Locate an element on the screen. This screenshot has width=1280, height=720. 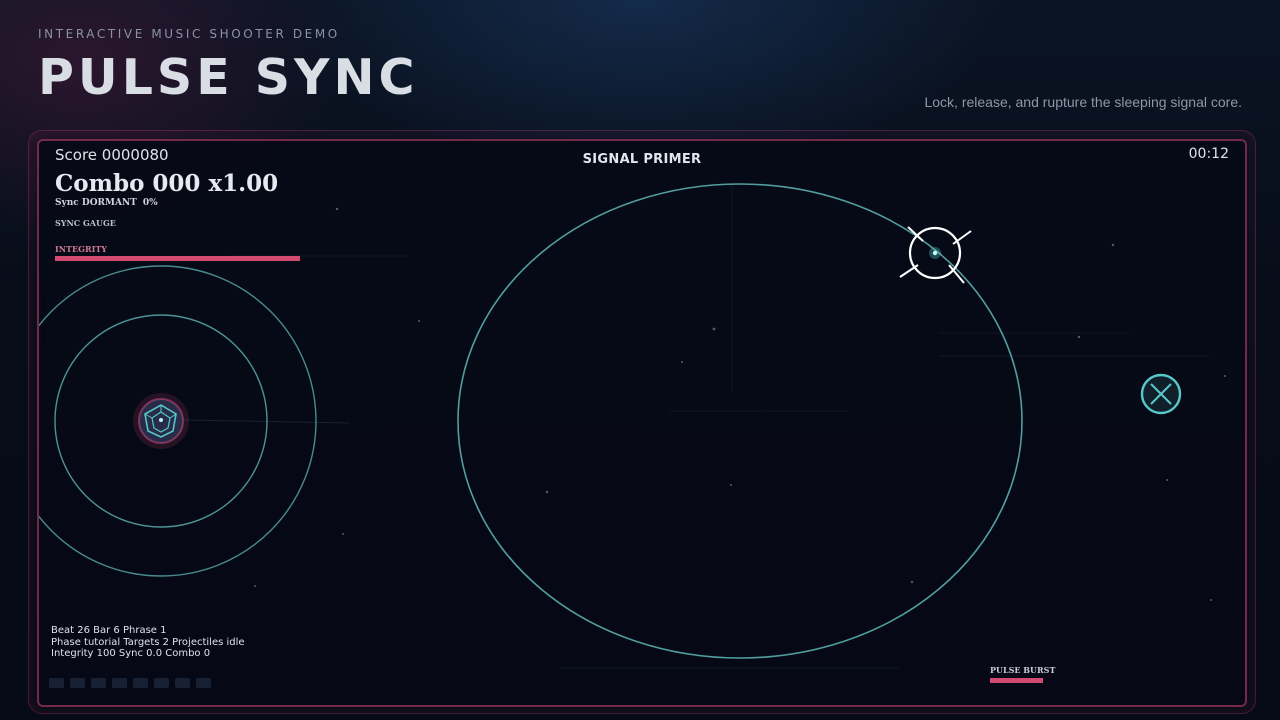
sync-status: Sync DORMANT 0% is located at coordinates (106, 203).